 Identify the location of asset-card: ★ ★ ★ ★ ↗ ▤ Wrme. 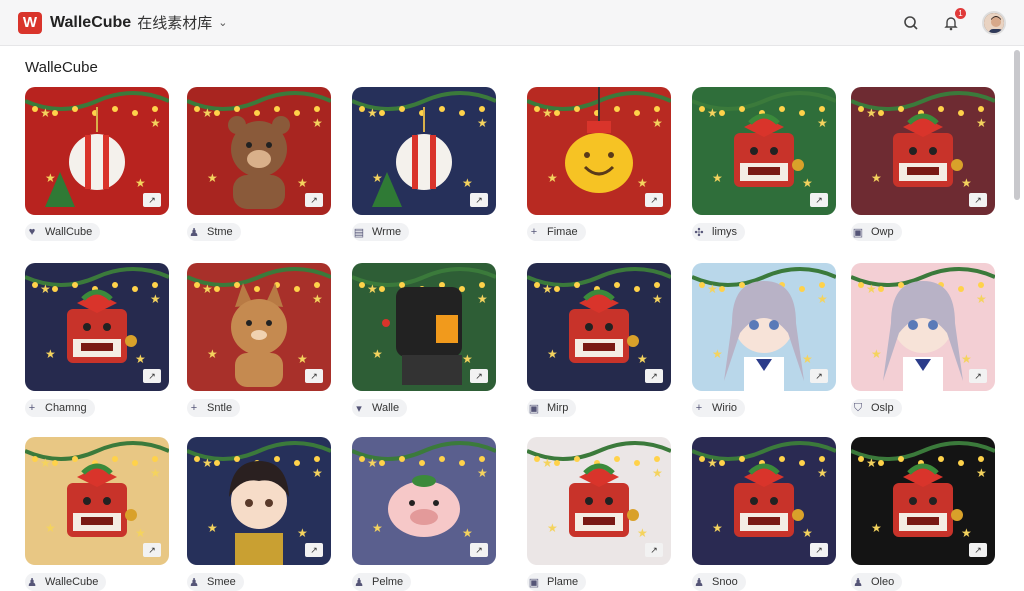
(424, 164).